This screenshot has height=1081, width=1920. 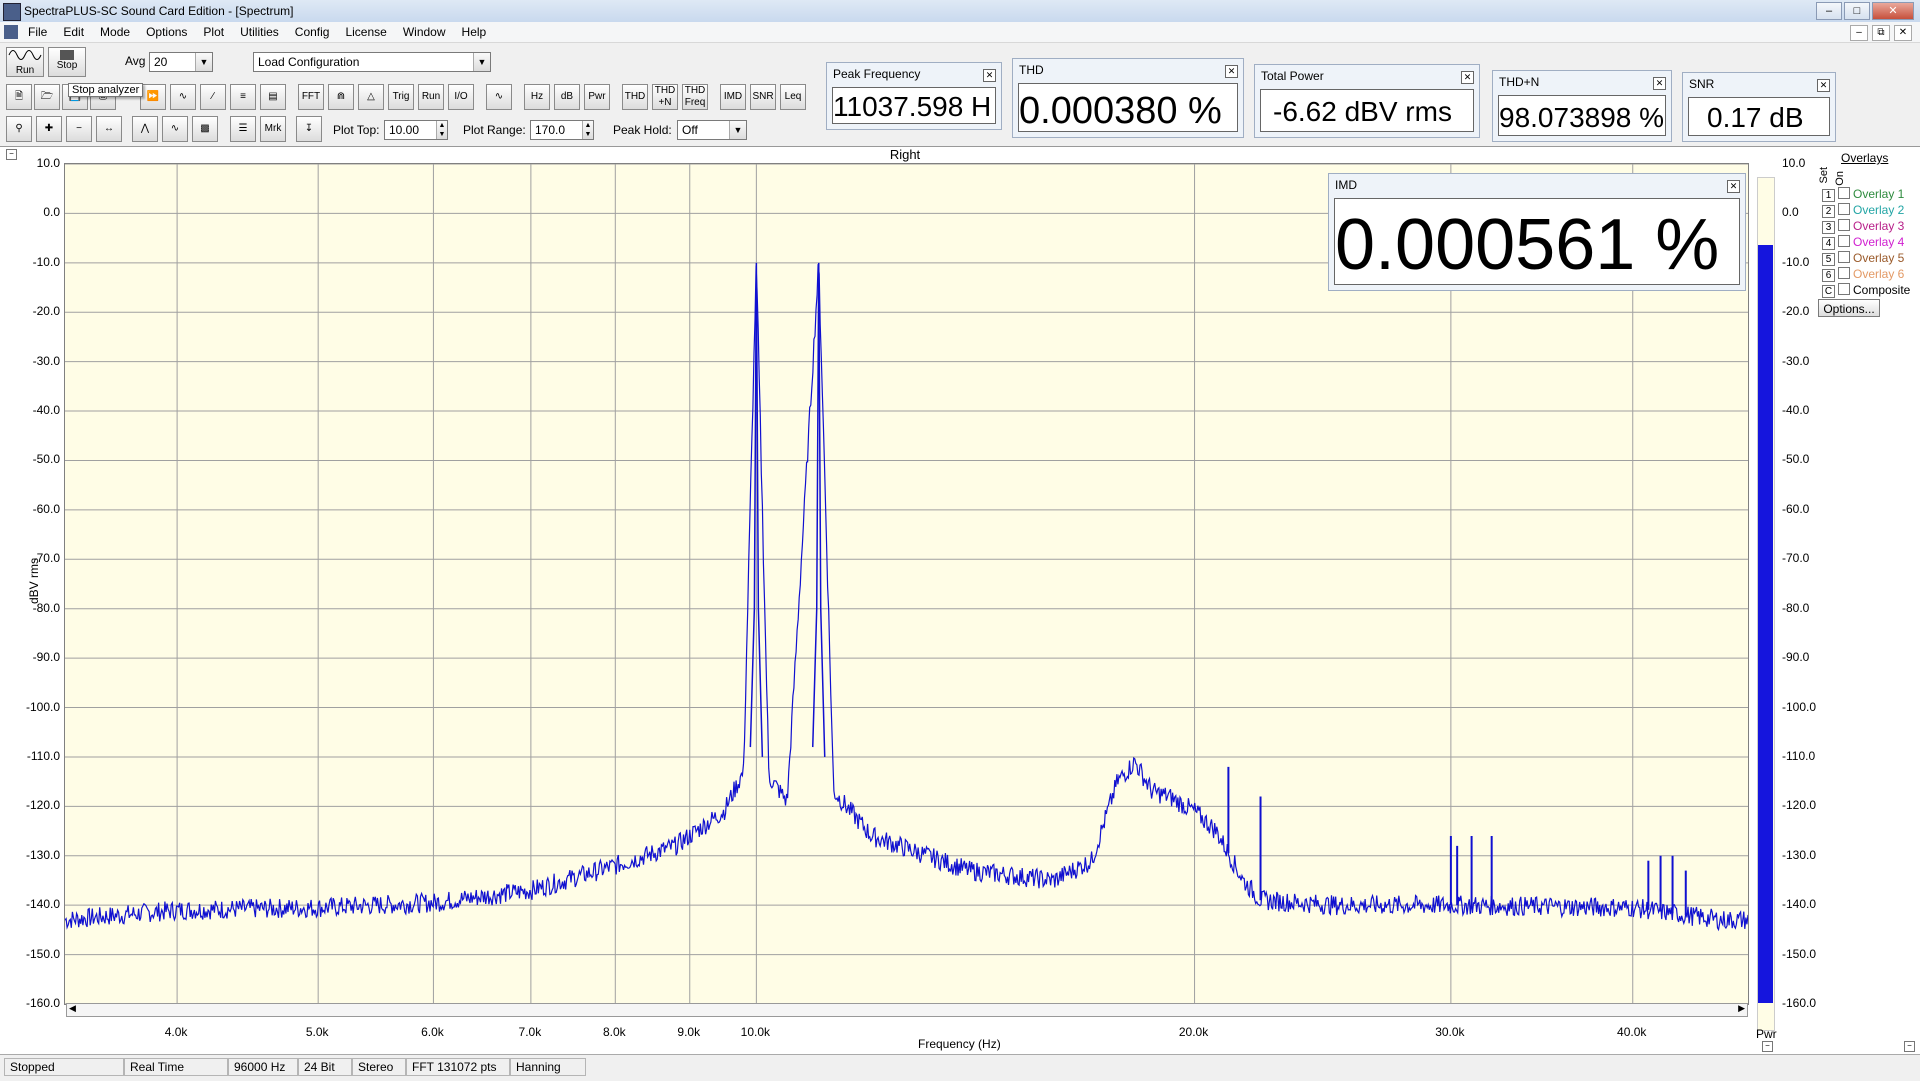 What do you see at coordinates (311, 97) in the screenshot?
I see `fft-button: FFT` at bounding box center [311, 97].